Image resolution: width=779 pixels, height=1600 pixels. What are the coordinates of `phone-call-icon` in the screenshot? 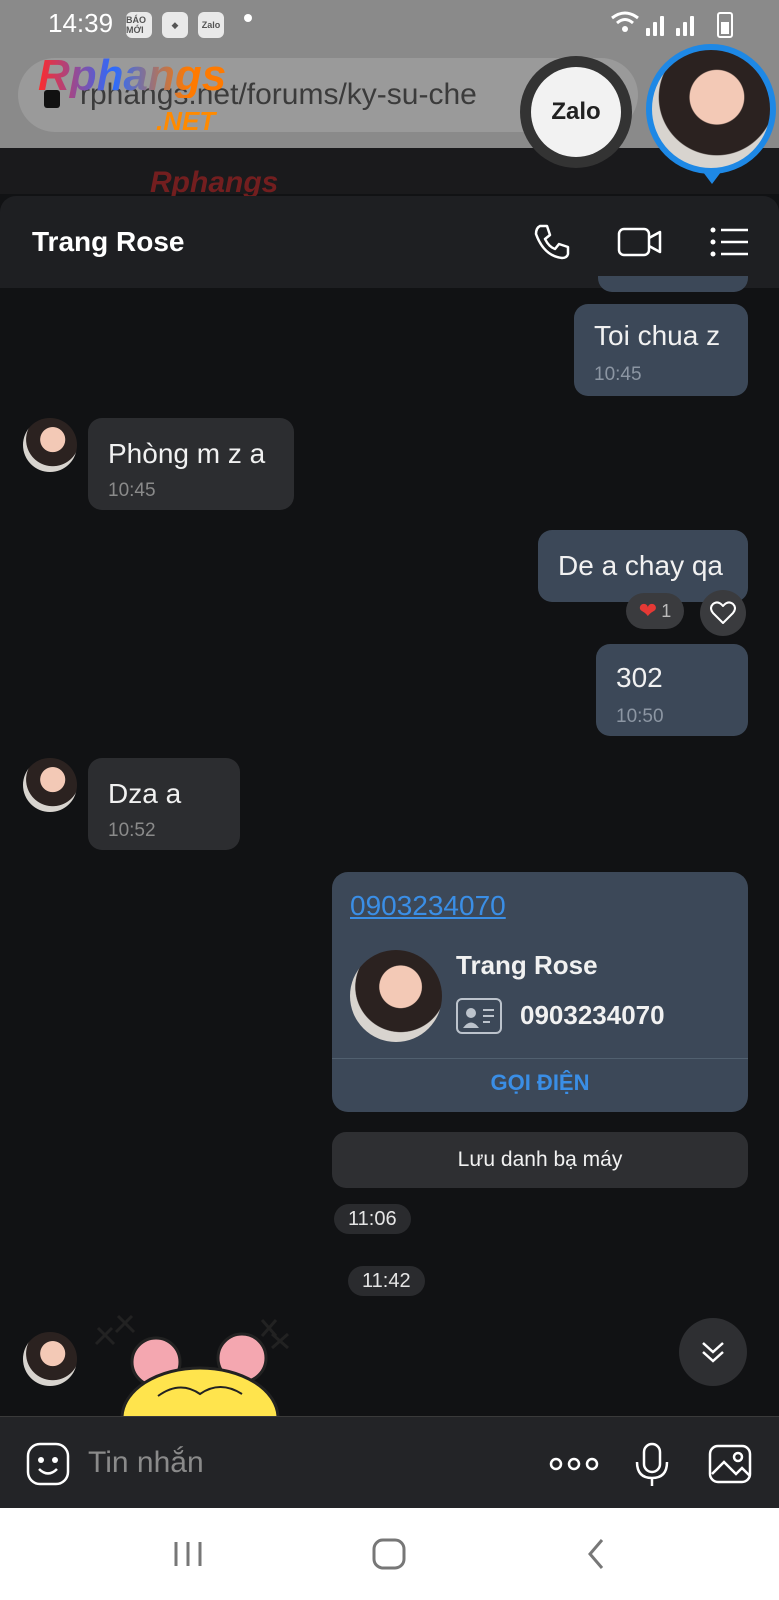 It's located at (552, 242).